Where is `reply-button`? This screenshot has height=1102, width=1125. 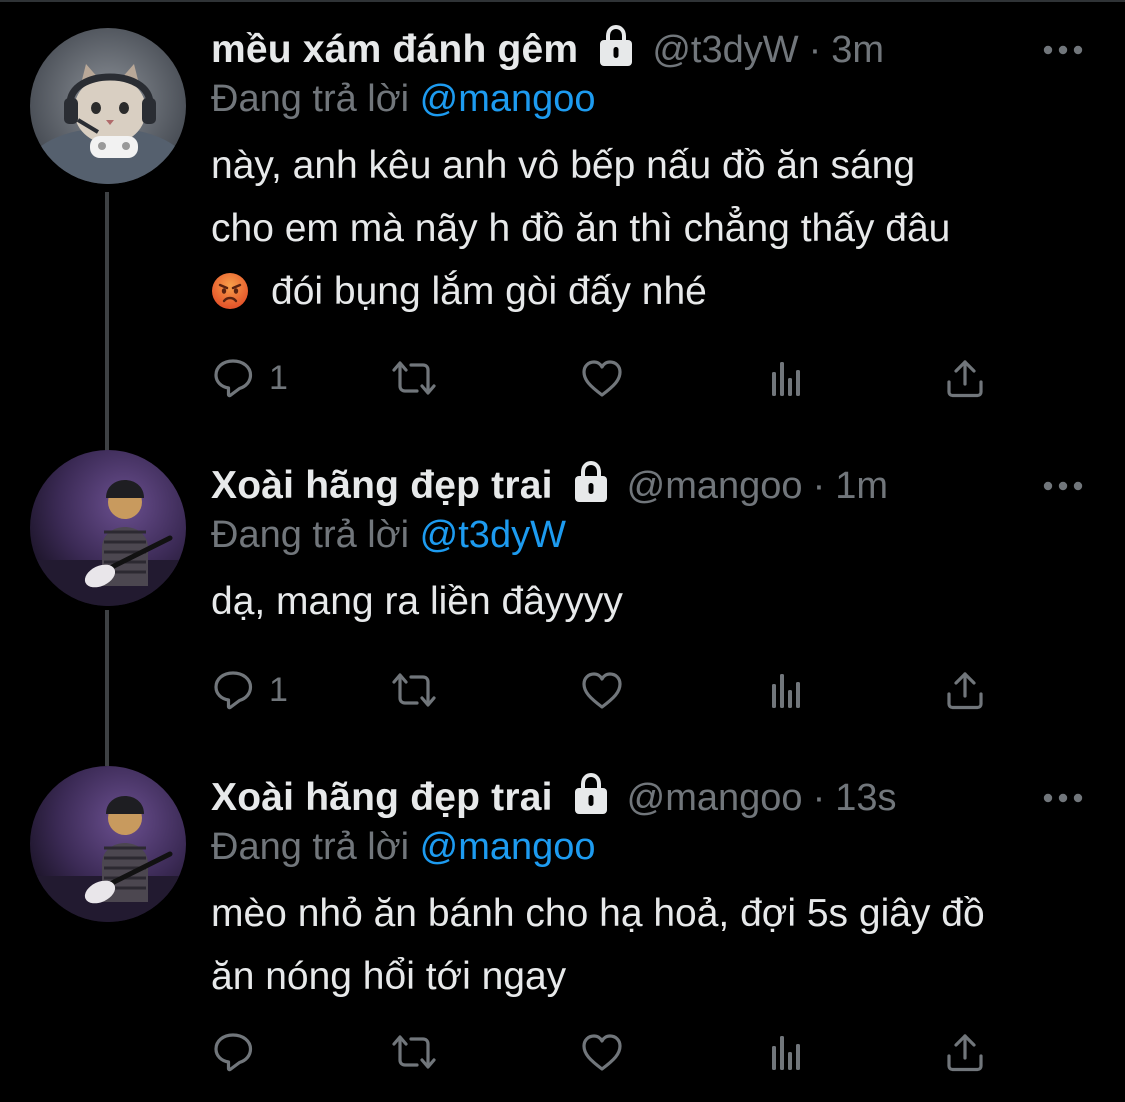 reply-button is located at coordinates (240, 1052).